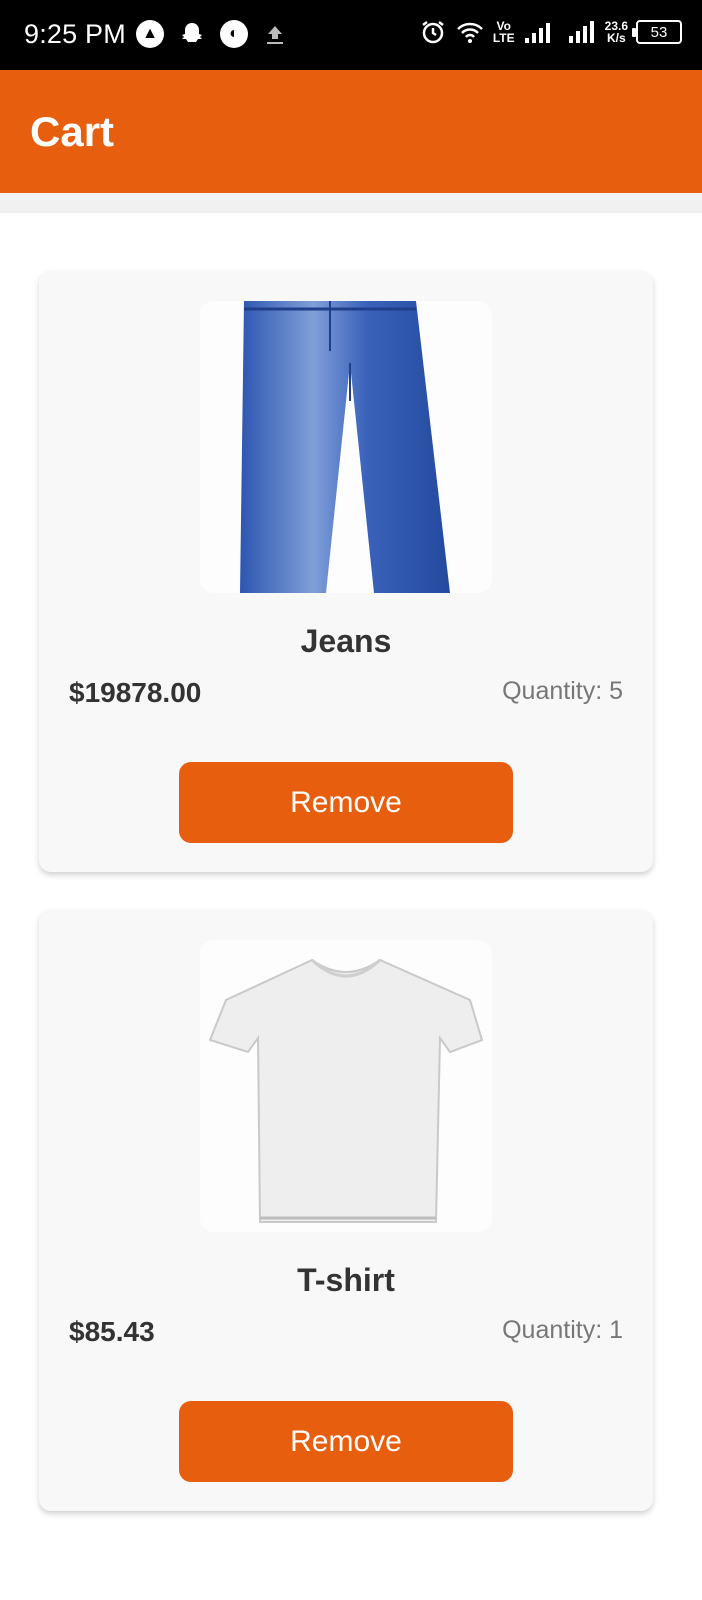 The height and width of the screenshot is (1600, 702). Describe the element at coordinates (562, 1330) in the screenshot. I see `product-quantity: Quantity: 1` at that location.